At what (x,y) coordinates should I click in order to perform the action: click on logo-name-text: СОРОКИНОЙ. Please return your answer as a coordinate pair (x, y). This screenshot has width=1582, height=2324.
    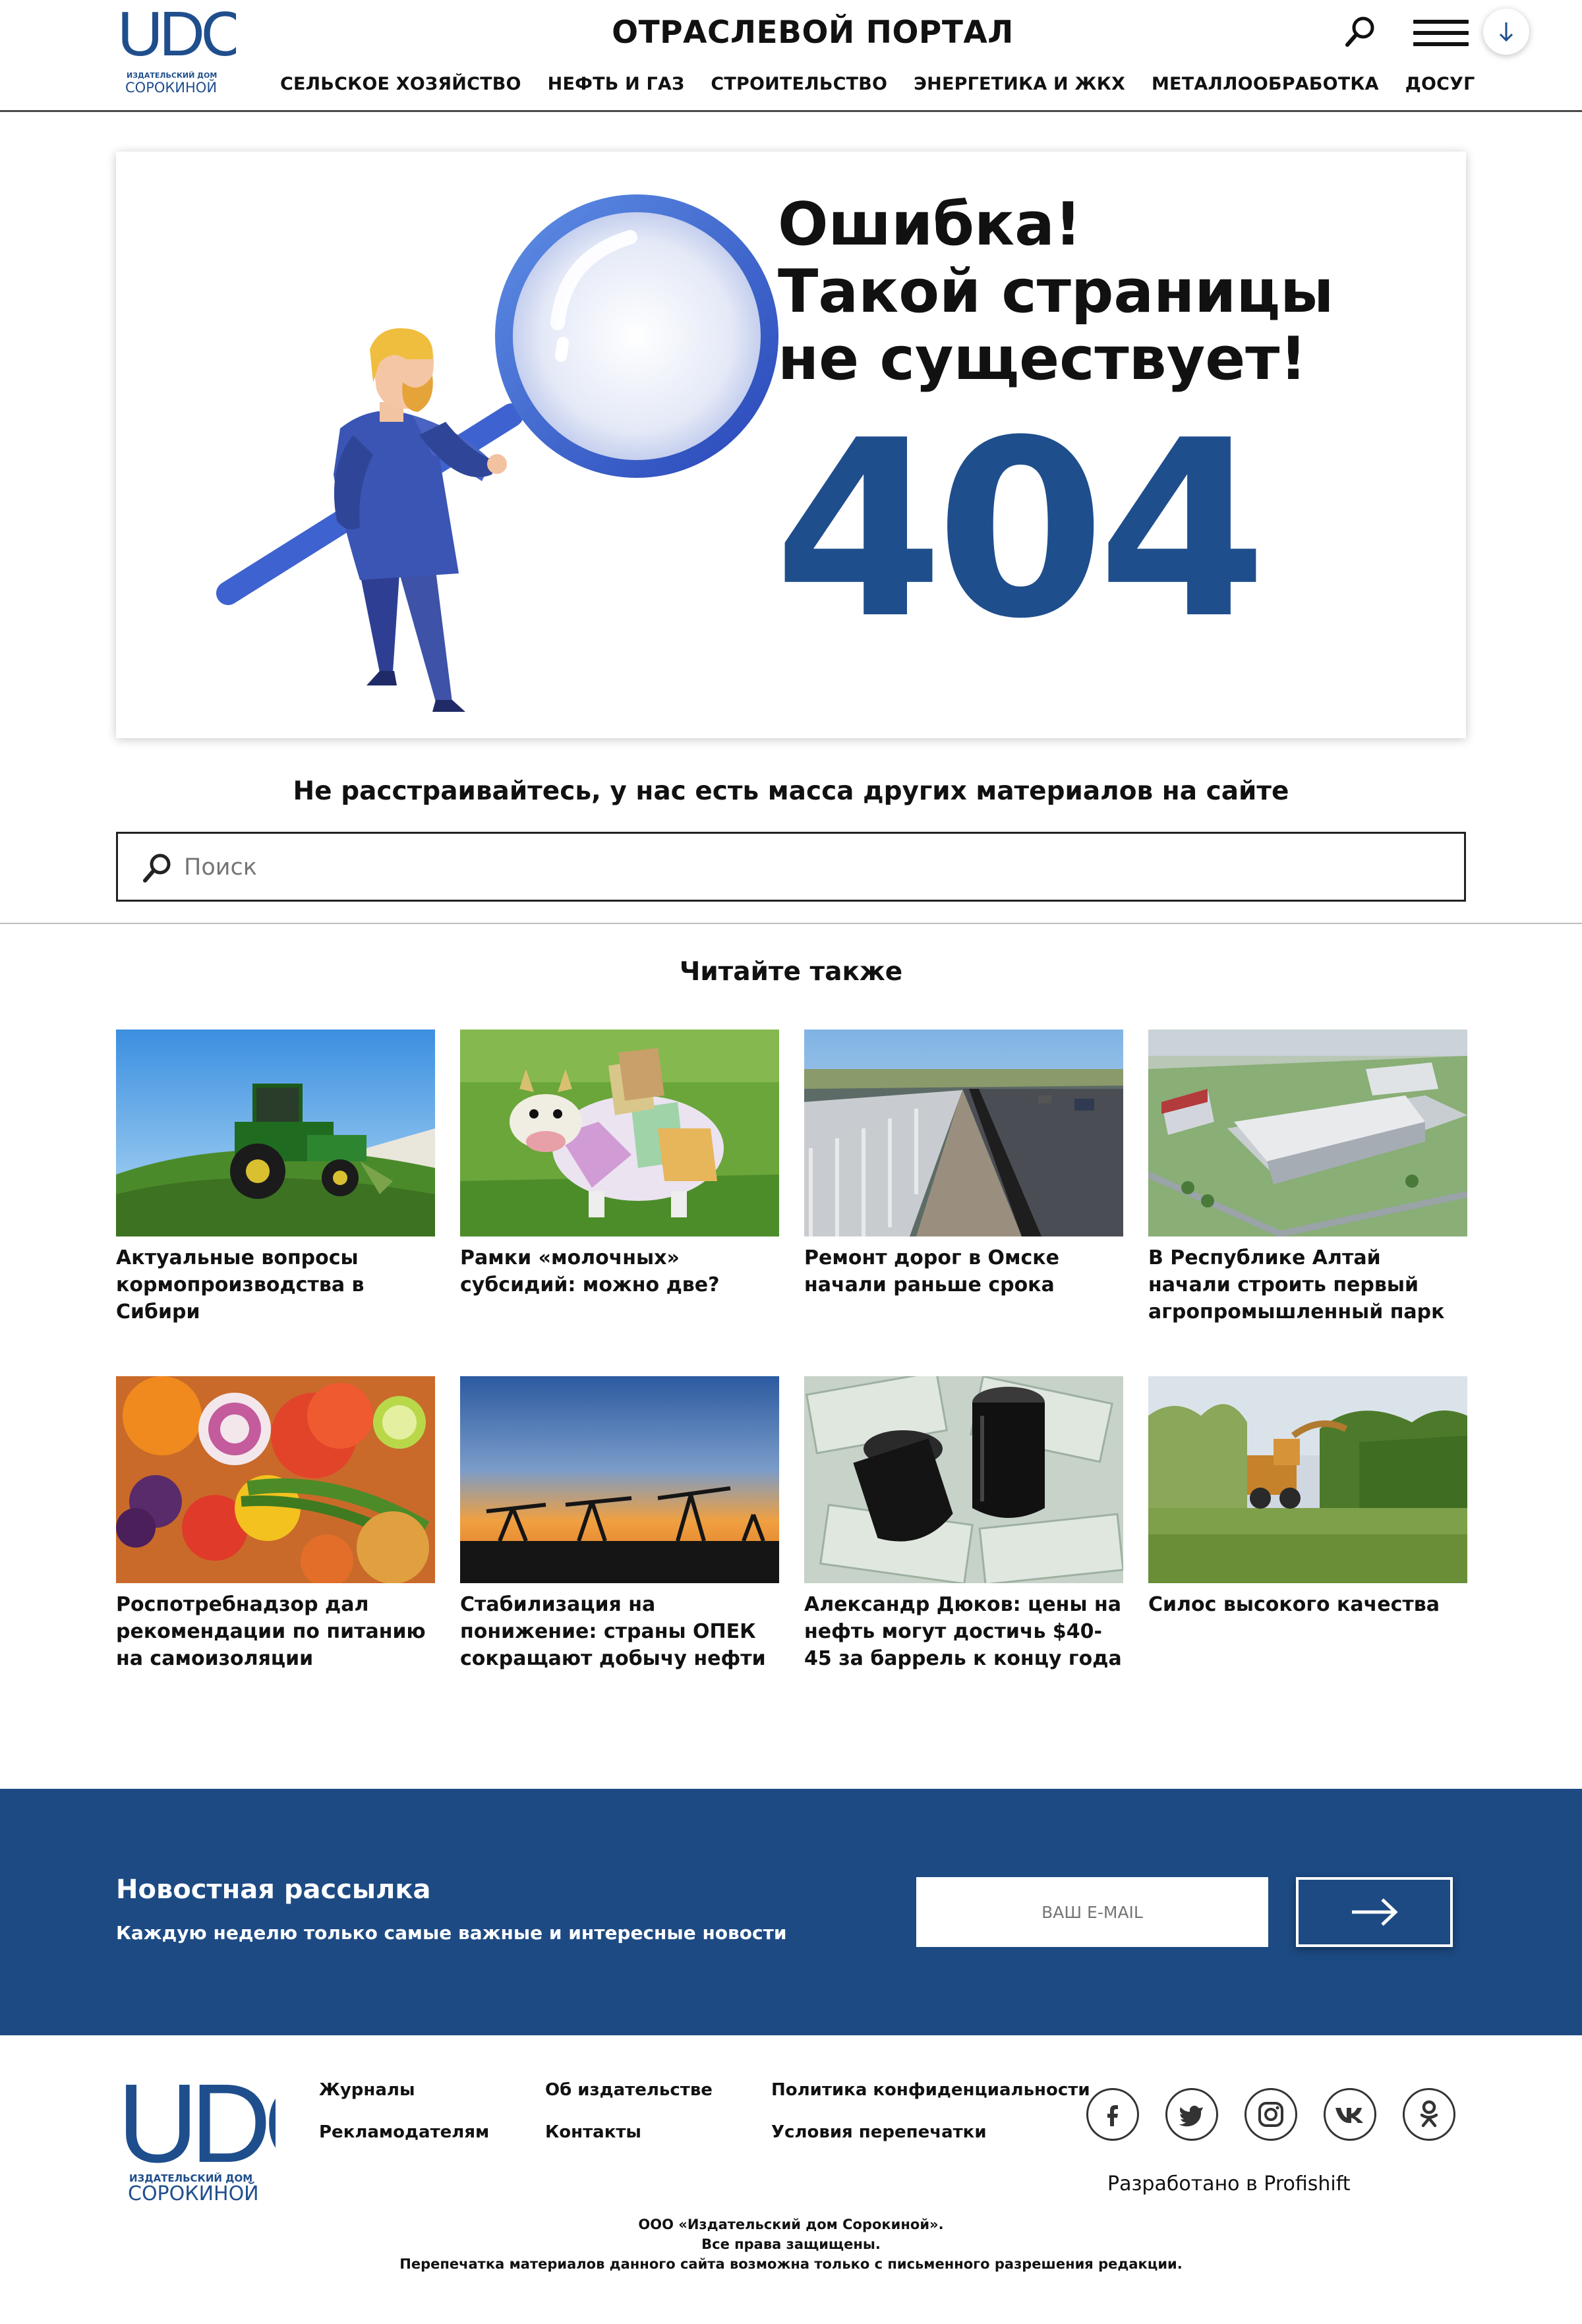
    Looking at the image, I should click on (171, 87).